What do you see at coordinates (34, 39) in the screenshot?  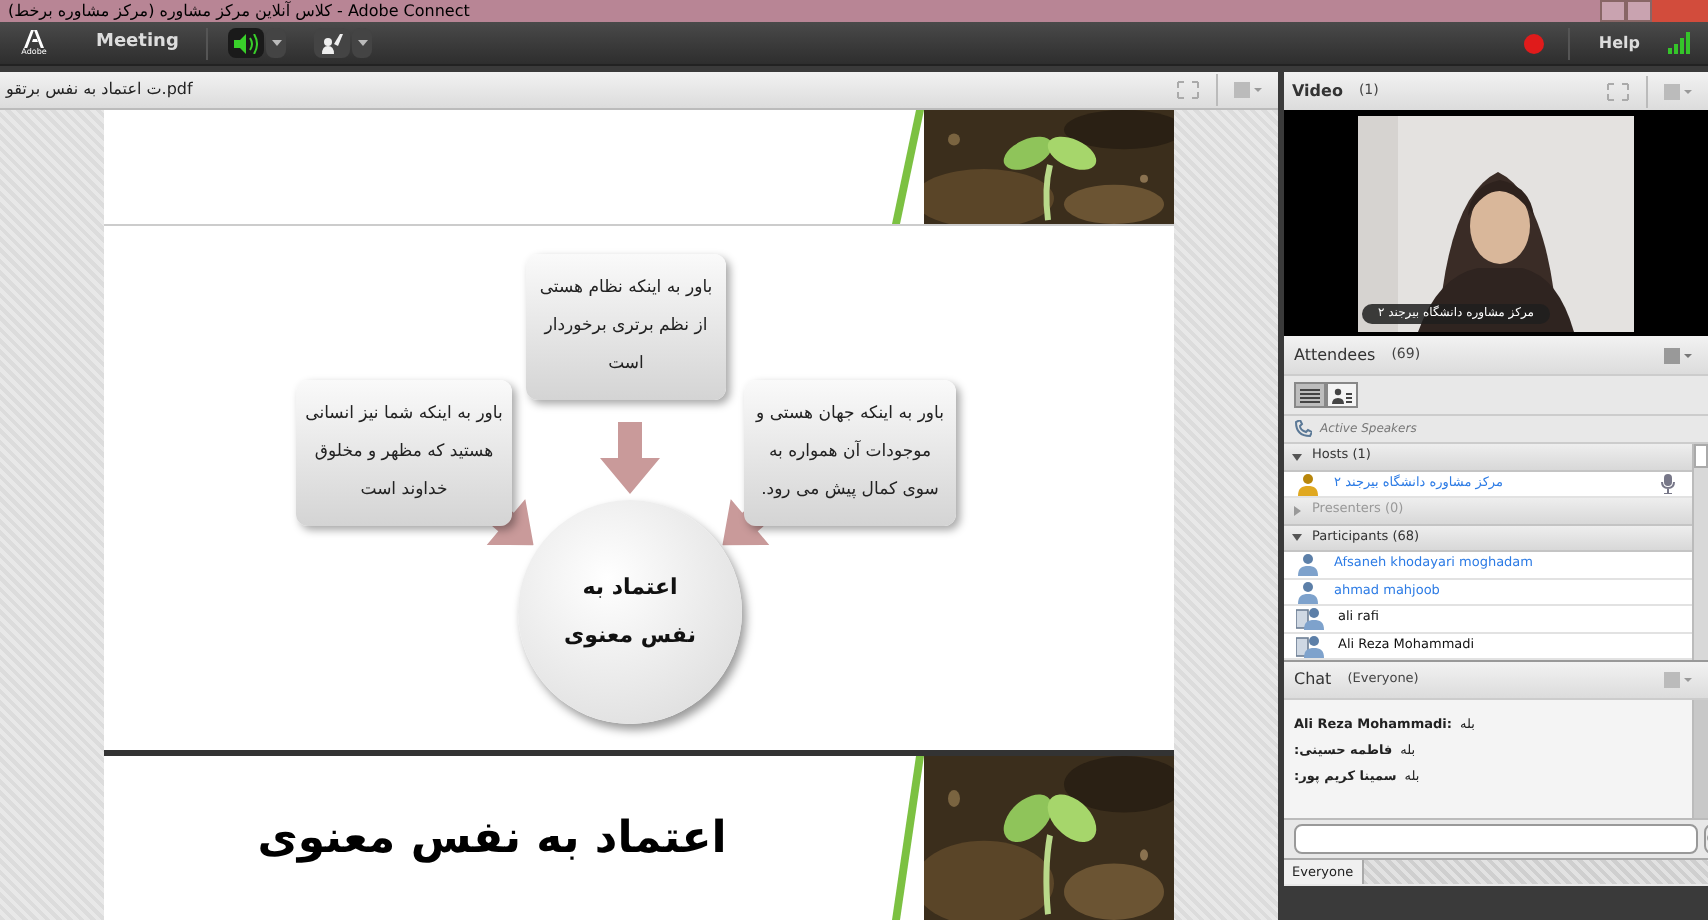 I see `logo-icon` at bounding box center [34, 39].